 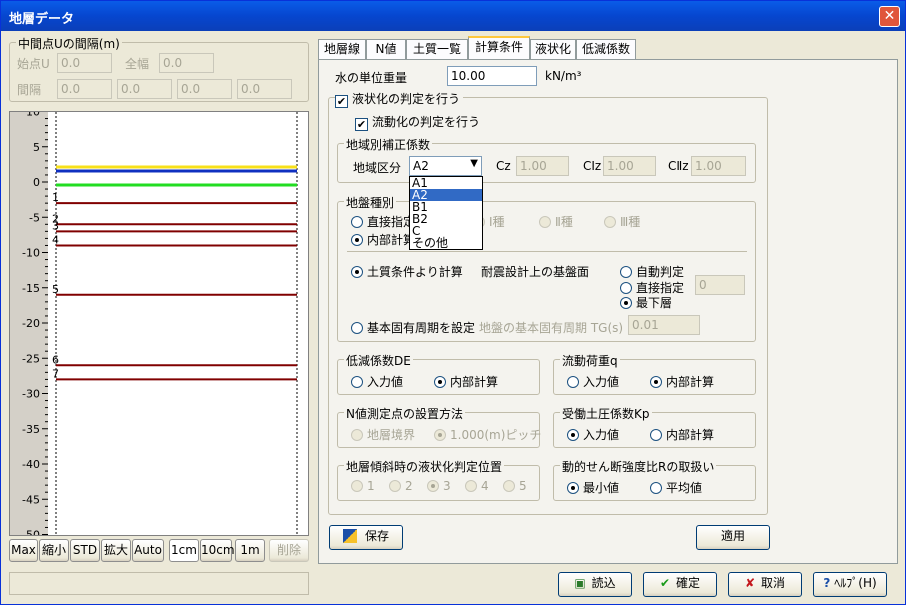 What do you see at coordinates (664, 325) in the screenshot?
I see `period-field: 0.01` at bounding box center [664, 325].